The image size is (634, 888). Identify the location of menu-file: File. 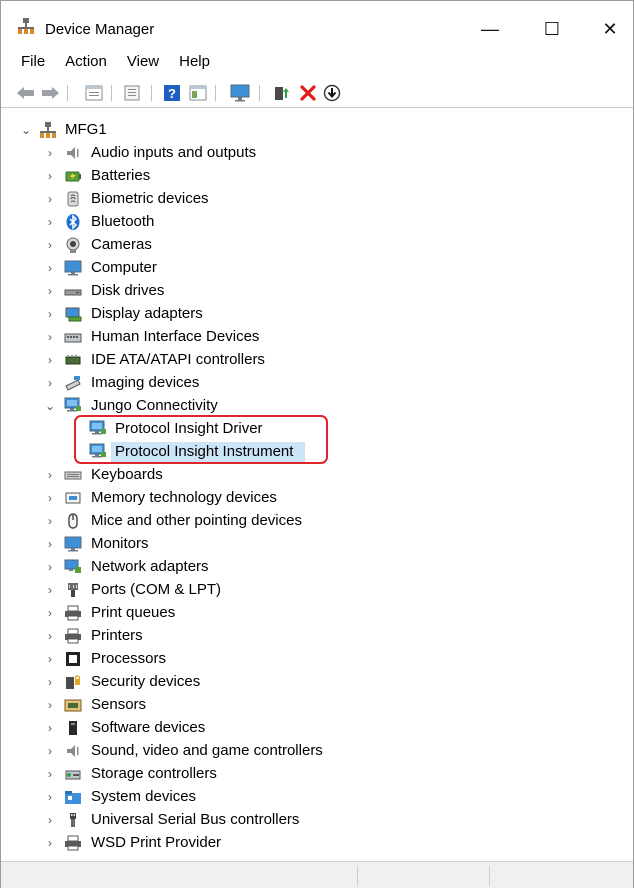
(33, 62).